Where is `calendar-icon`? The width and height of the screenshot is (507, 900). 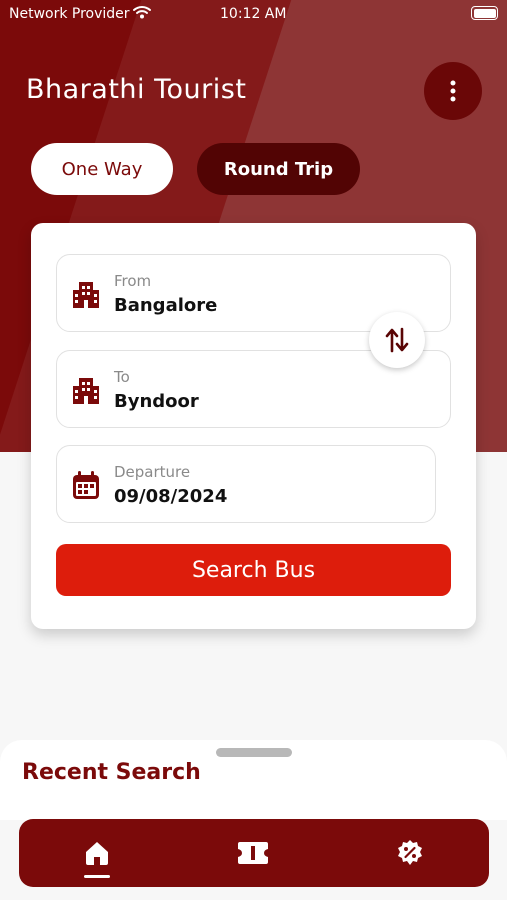
calendar-icon is located at coordinates (86, 485).